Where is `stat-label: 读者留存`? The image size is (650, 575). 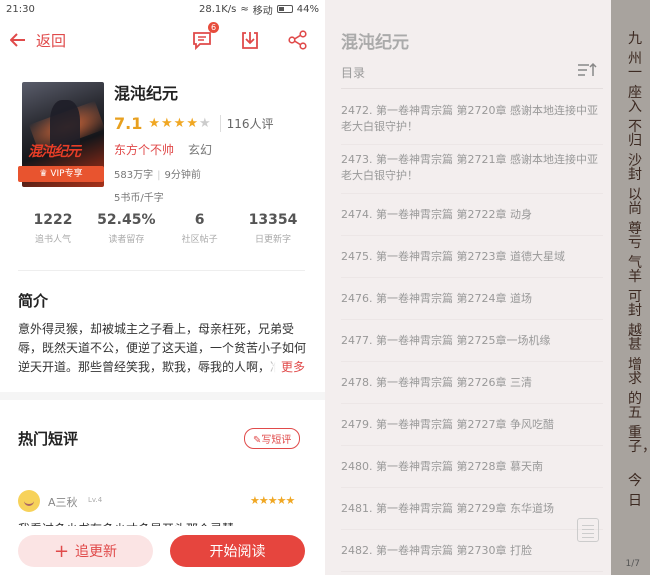
stat-label: 读者留存 is located at coordinates (126, 240).